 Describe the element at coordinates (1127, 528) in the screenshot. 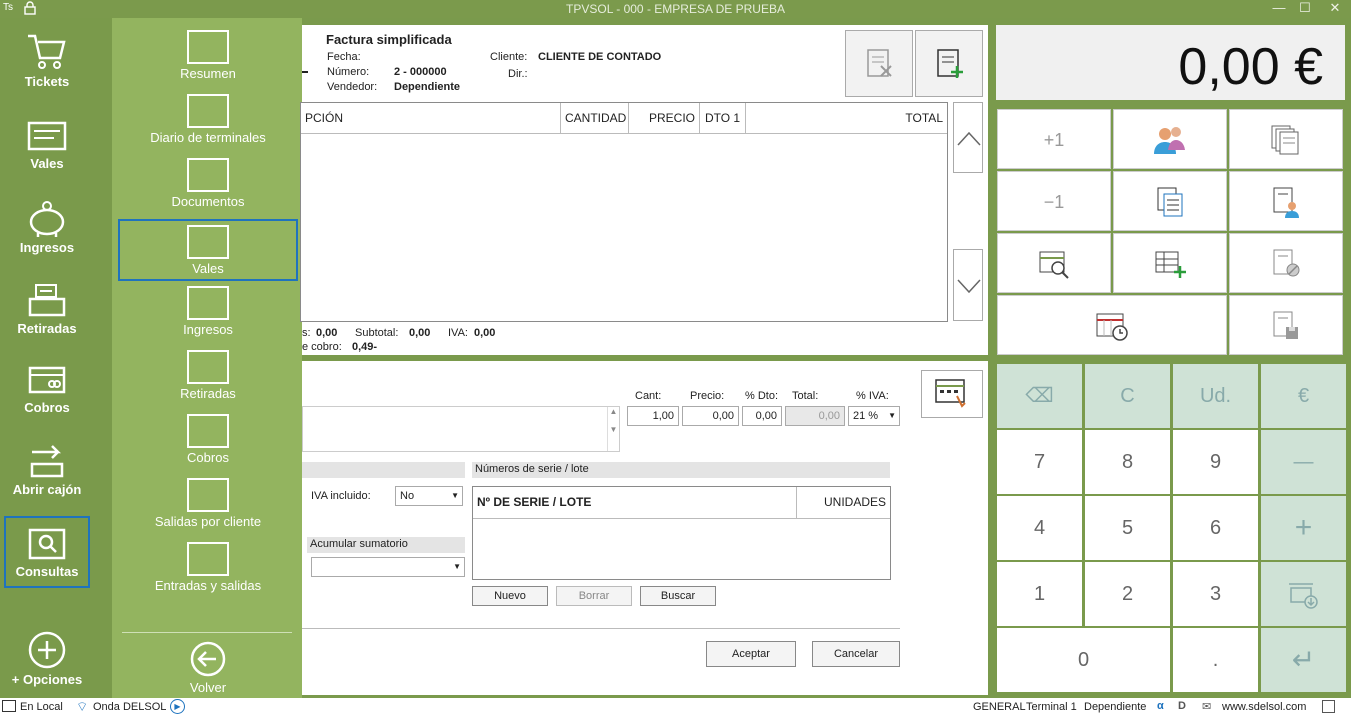

I see `key-5: 5` at that location.